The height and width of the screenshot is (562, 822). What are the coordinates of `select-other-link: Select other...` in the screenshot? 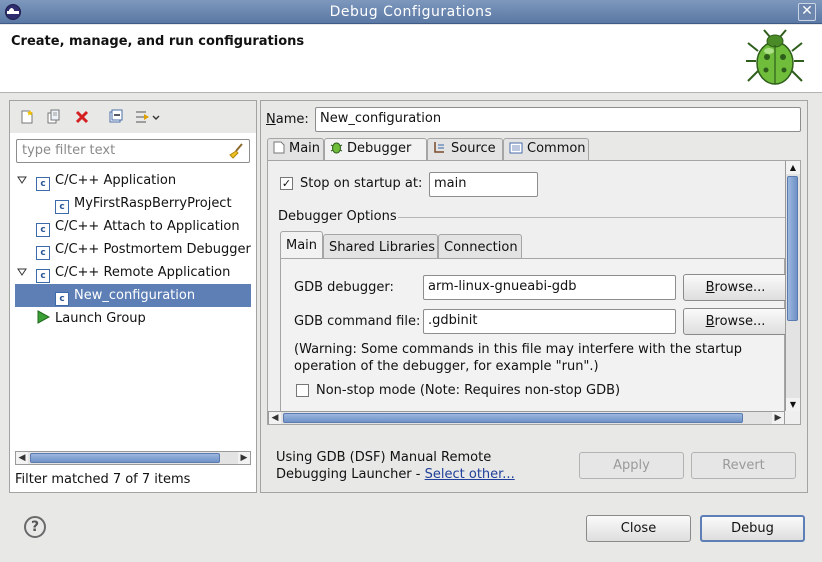 It's located at (470, 474).